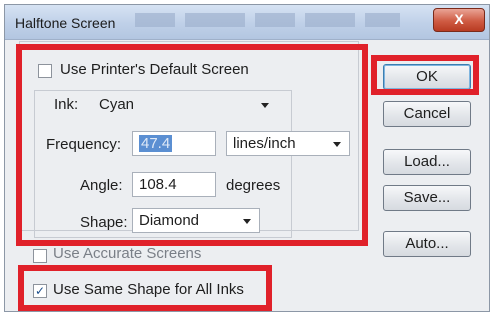  Describe the element at coordinates (253, 185) in the screenshot. I see `angle-unit-label: degrees` at that location.